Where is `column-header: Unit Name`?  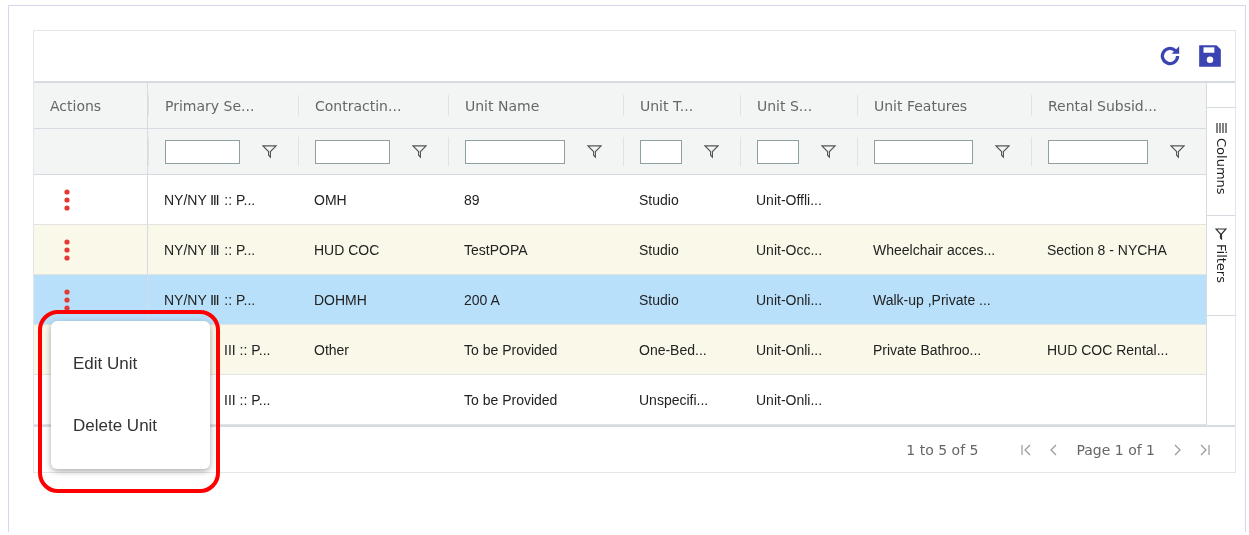
column-header: Unit Name is located at coordinates (535, 105).